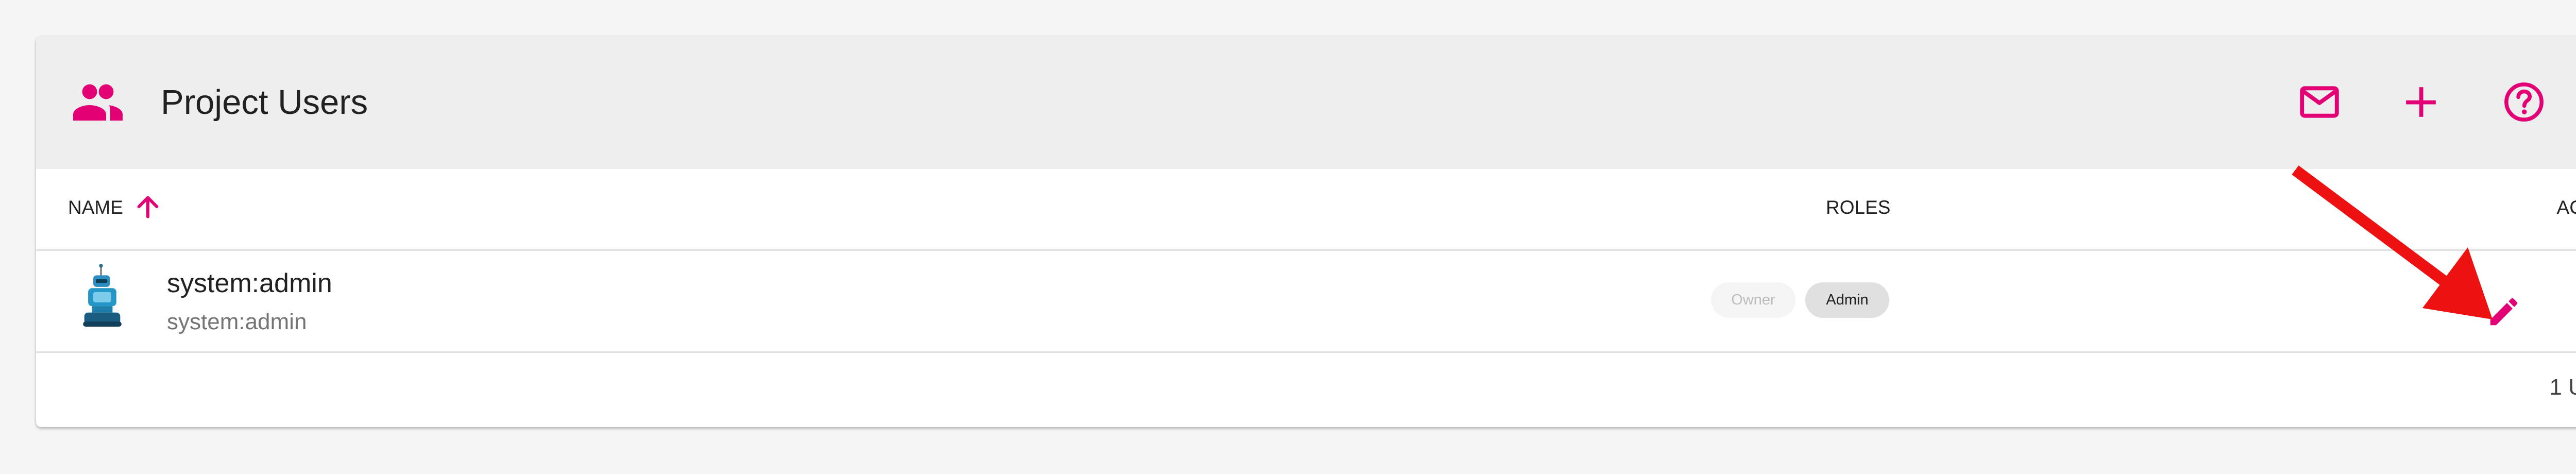 The height and width of the screenshot is (474, 2576). I want to click on help-button, so click(2524, 102).